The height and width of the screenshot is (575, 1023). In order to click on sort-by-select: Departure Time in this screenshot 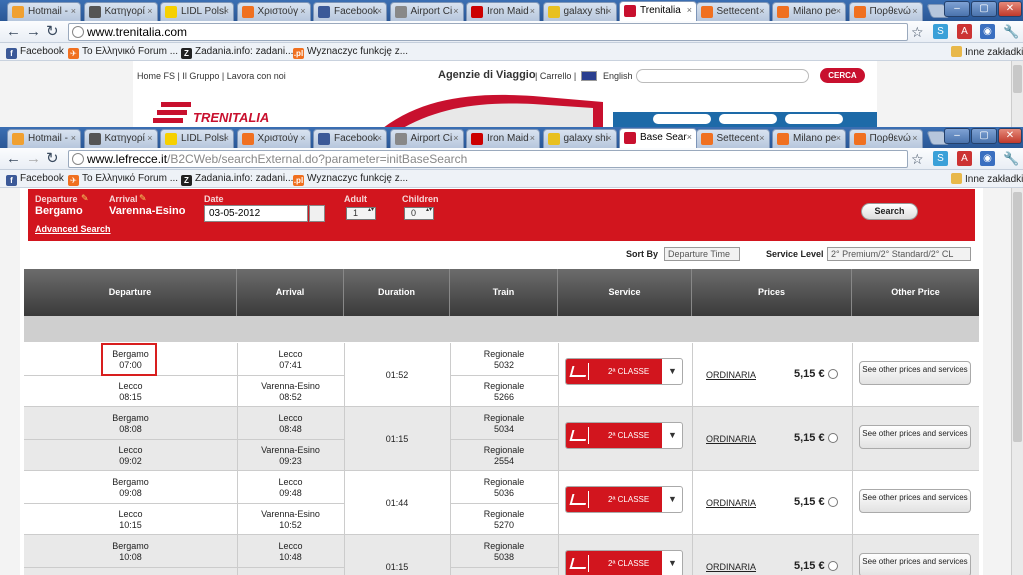, I will do `click(702, 254)`.